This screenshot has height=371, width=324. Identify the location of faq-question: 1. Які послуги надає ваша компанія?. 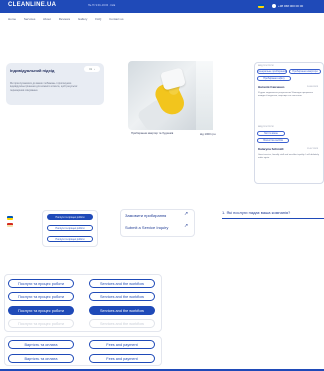
(256, 212).